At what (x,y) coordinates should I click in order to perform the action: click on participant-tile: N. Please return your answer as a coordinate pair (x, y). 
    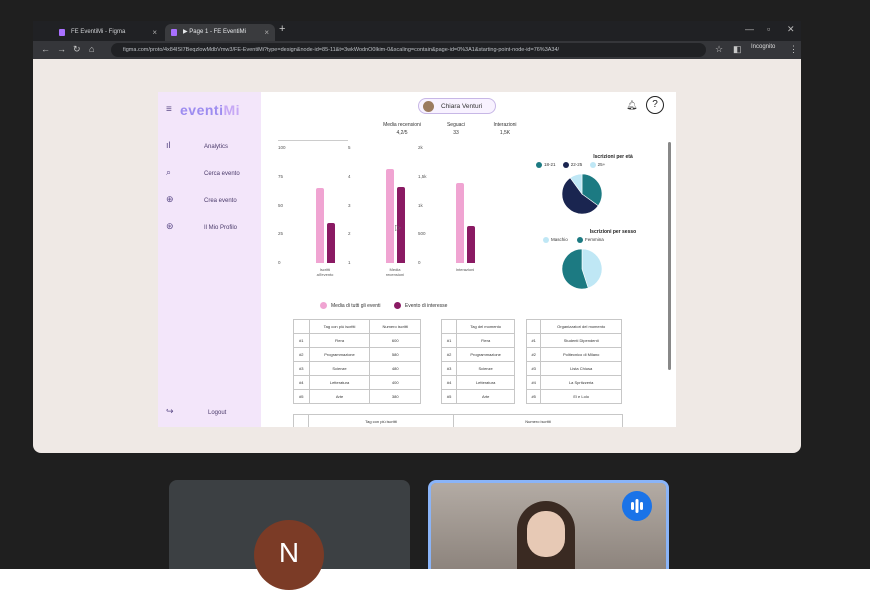
    Looking at the image, I should click on (289, 535).